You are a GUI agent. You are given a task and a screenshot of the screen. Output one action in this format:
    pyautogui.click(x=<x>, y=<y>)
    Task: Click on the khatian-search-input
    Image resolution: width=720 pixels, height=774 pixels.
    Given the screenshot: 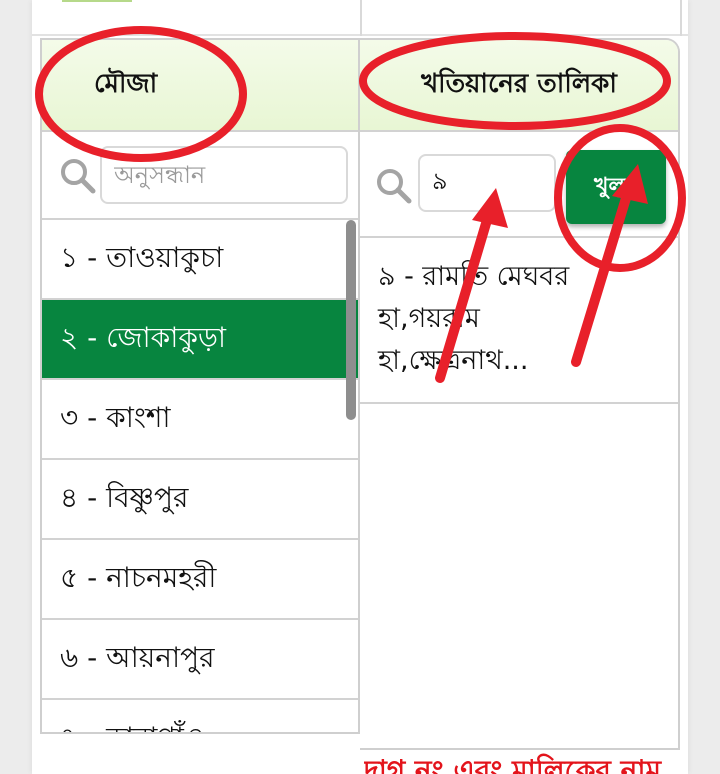 What is the action you would take?
    pyautogui.click(x=487, y=183)
    